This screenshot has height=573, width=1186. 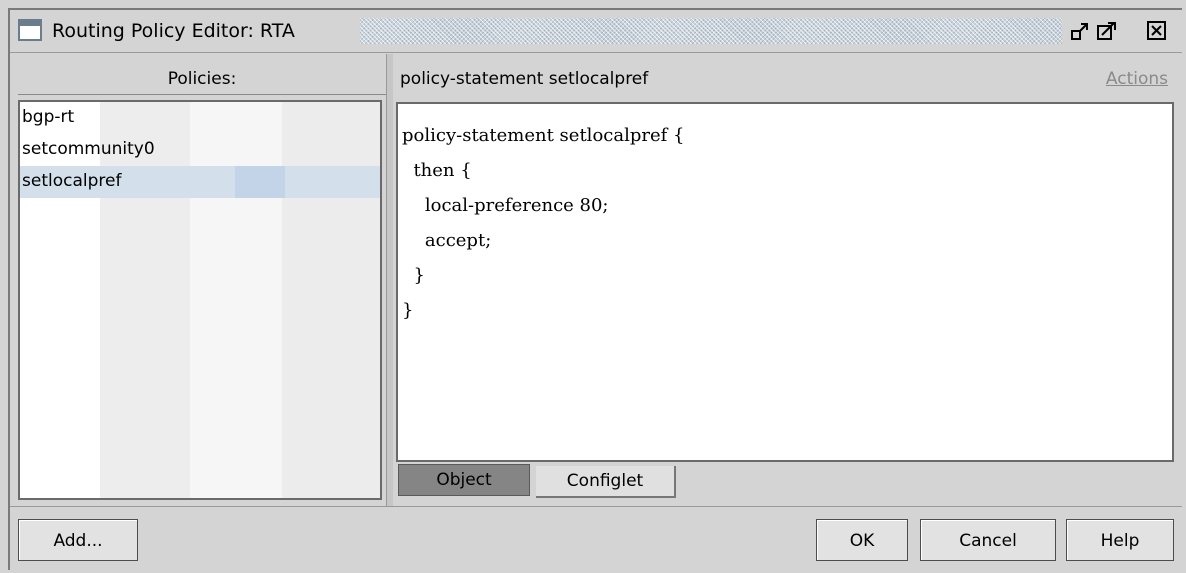 What do you see at coordinates (1081, 31) in the screenshot?
I see `minimize-restore-icon` at bounding box center [1081, 31].